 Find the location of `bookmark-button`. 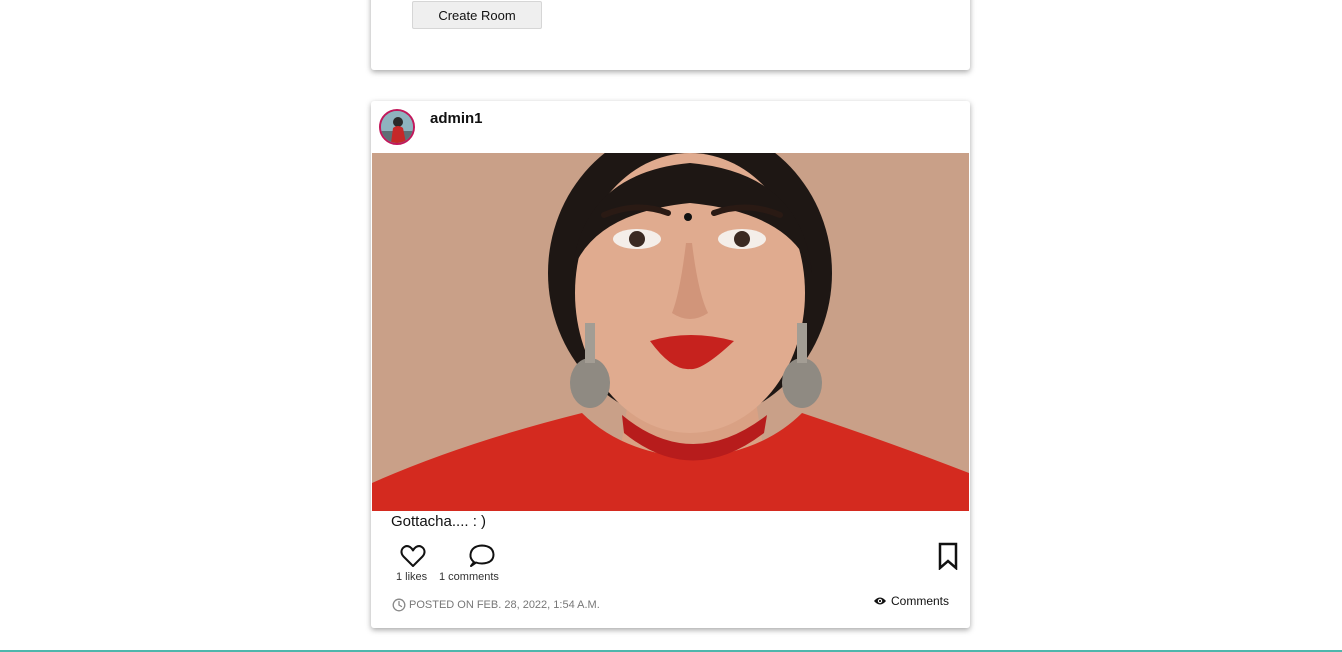

bookmark-button is located at coordinates (948, 556).